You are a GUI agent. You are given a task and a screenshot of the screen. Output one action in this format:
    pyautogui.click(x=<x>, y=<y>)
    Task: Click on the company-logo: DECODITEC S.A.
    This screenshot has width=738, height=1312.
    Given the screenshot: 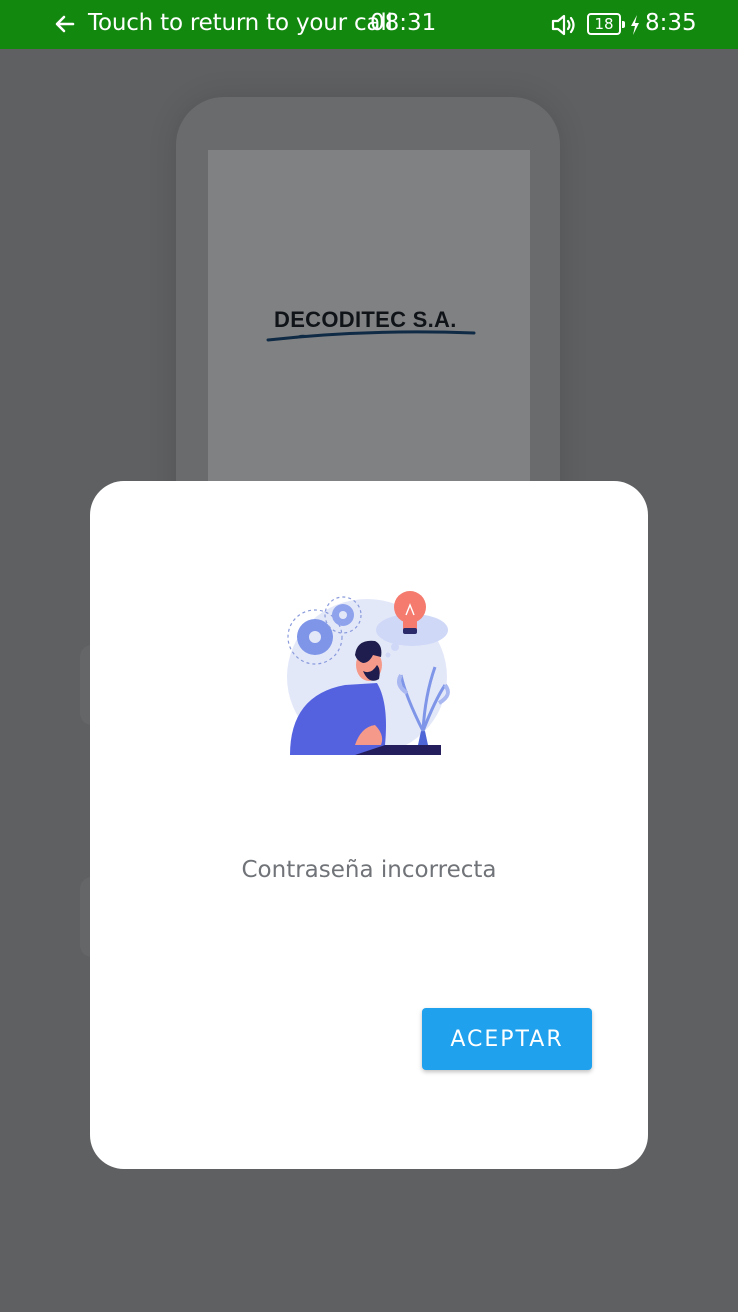 What is the action you would take?
    pyautogui.click(x=372, y=327)
    